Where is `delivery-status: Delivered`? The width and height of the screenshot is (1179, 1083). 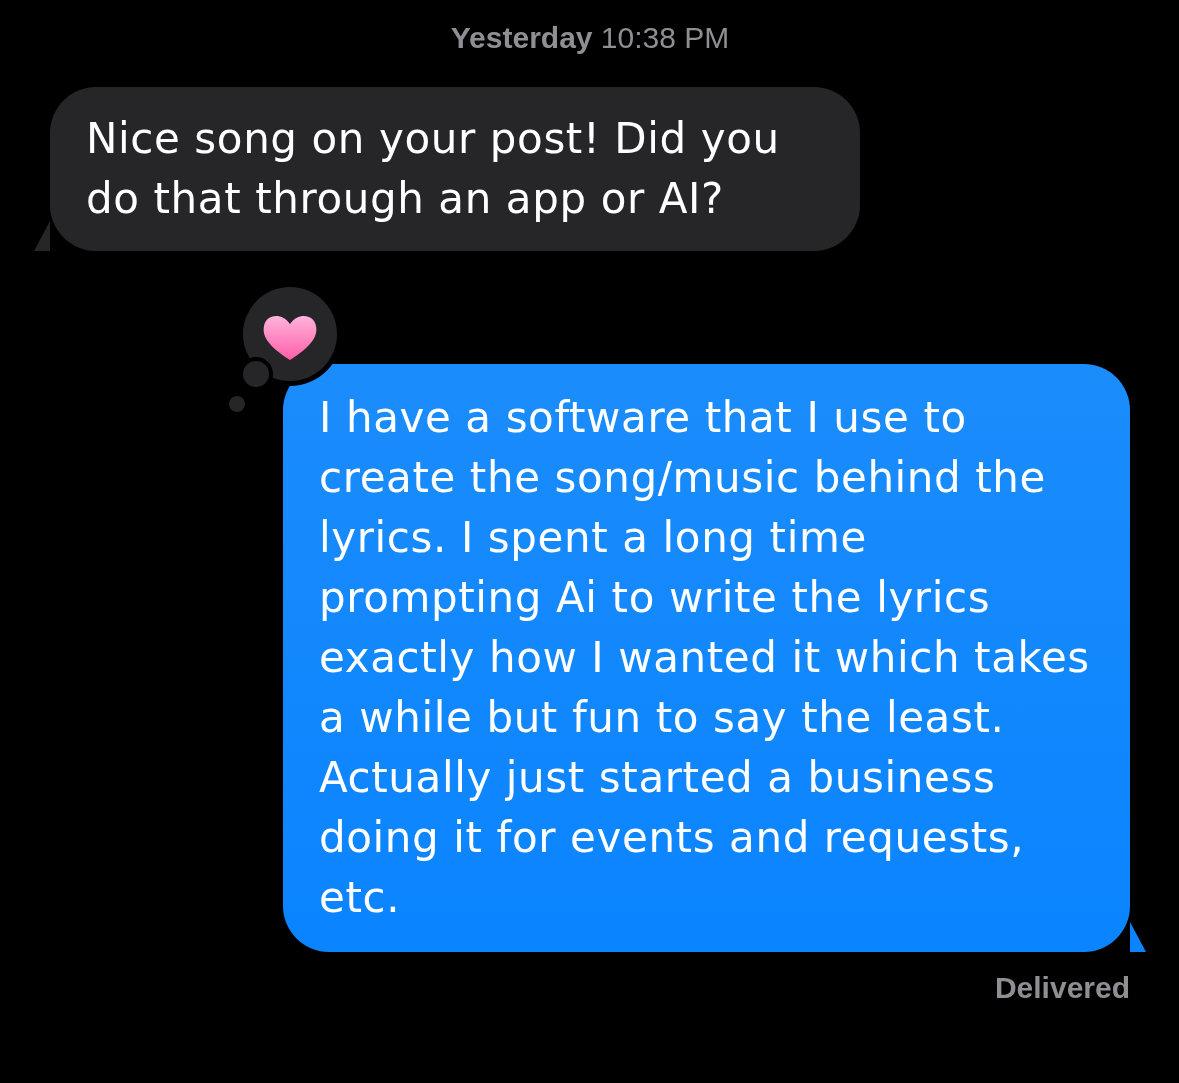 delivery-status: Delivered is located at coordinates (1062, 988).